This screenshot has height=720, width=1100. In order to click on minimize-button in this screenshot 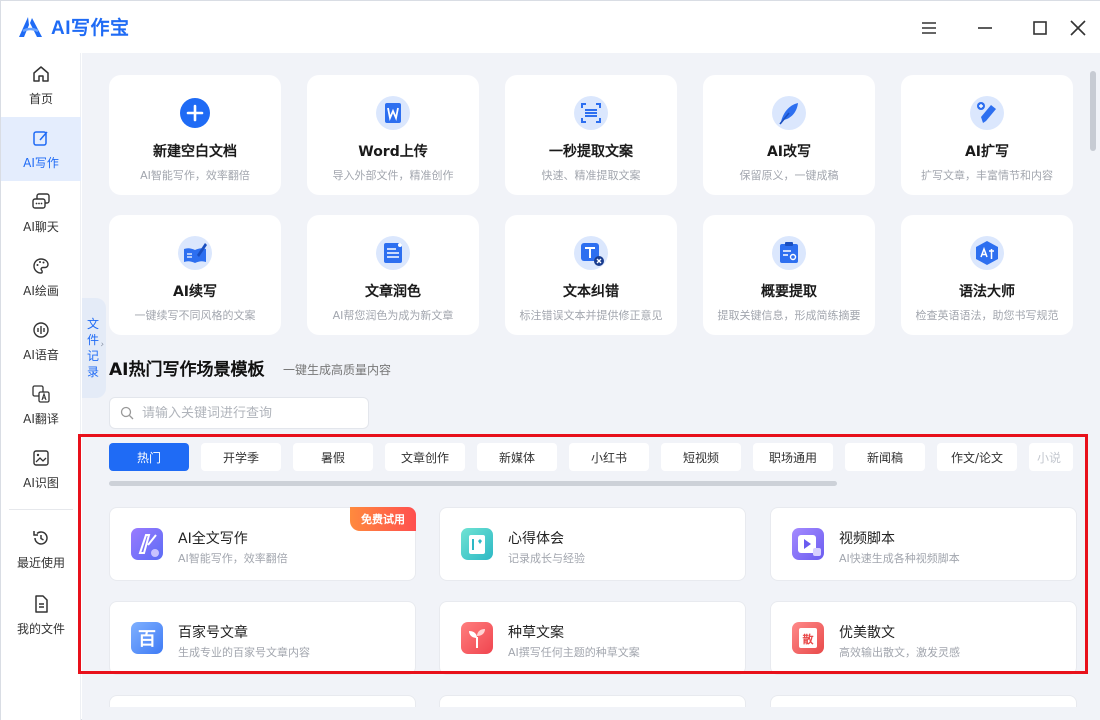, I will do `click(985, 28)`.